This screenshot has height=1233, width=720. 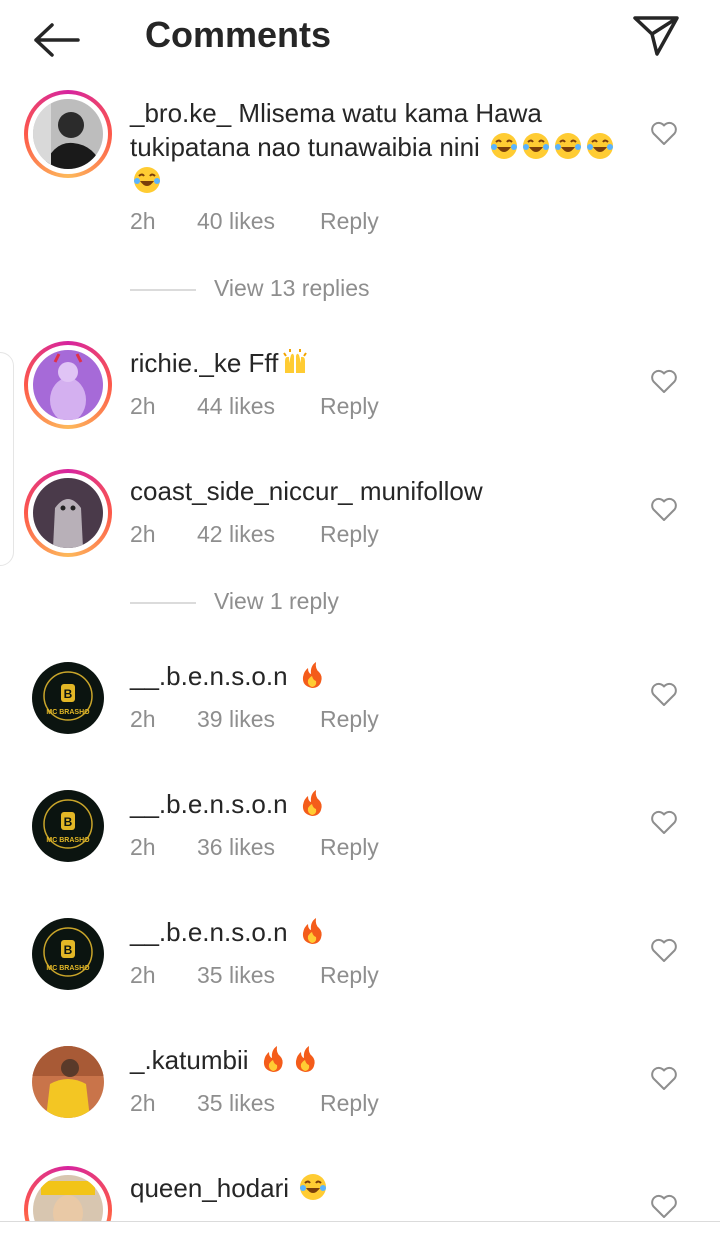 What do you see at coordinates (276, 601) in the screenshot?
I see `view-replies-label: View 1 reply` at bounding box center [276, 601].